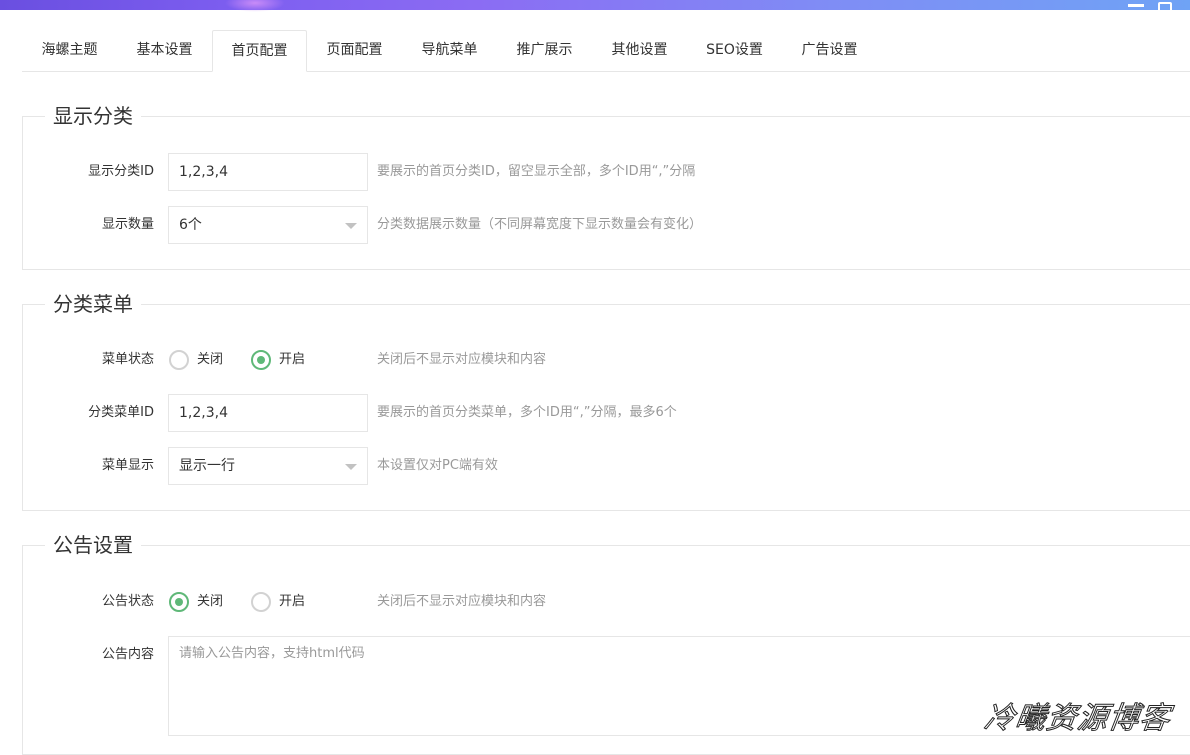 The width and height of the screenshot is (1190, 755). I want to click on menu-id-label: 分类菜单ID, so click(121, 412).